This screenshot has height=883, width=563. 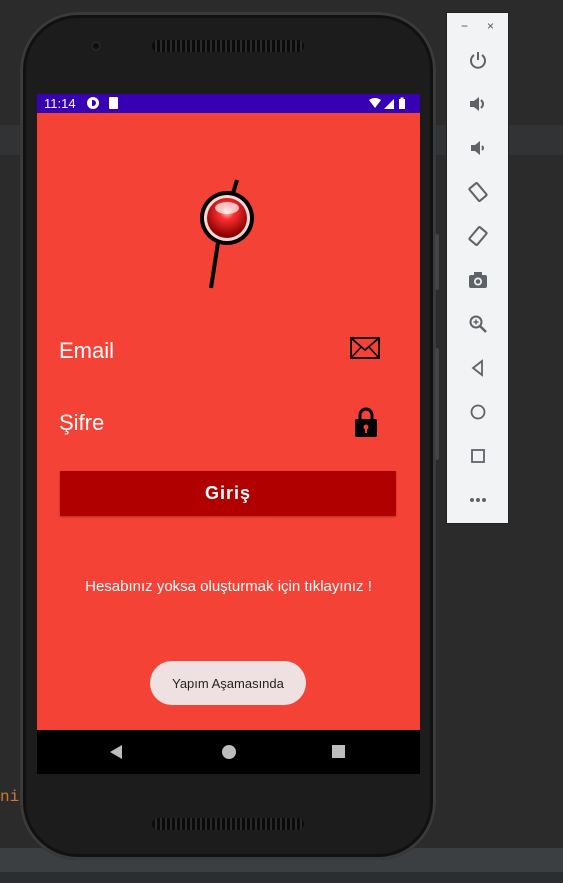 What do you see at coordinates (227, 234) in the screenshot?
I see `app-logo-icon` at bounding box center [227, 234].